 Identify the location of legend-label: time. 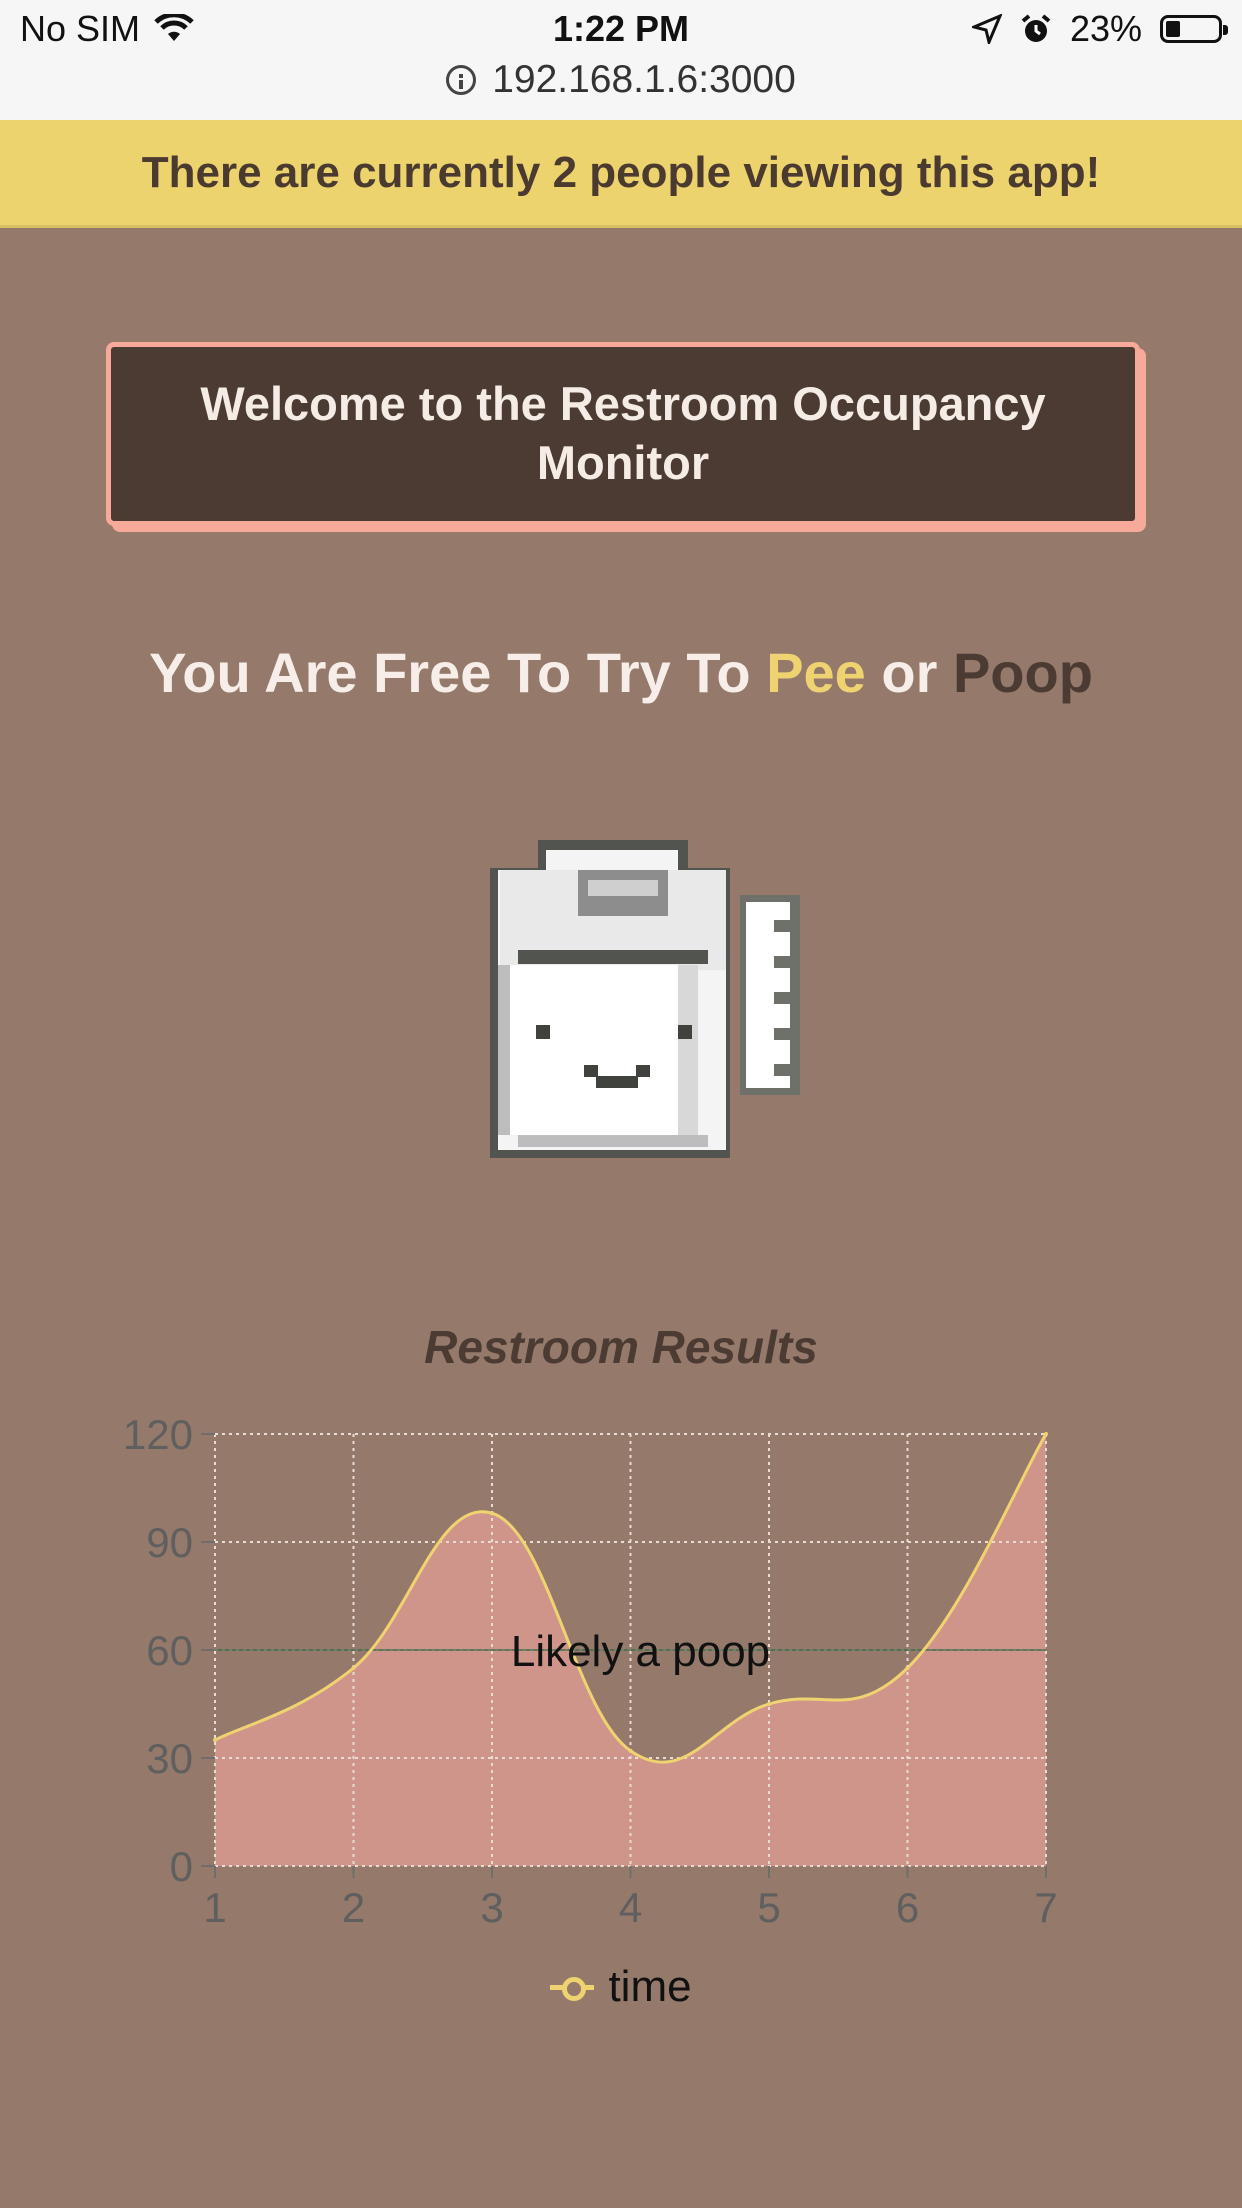
(650, 1986).